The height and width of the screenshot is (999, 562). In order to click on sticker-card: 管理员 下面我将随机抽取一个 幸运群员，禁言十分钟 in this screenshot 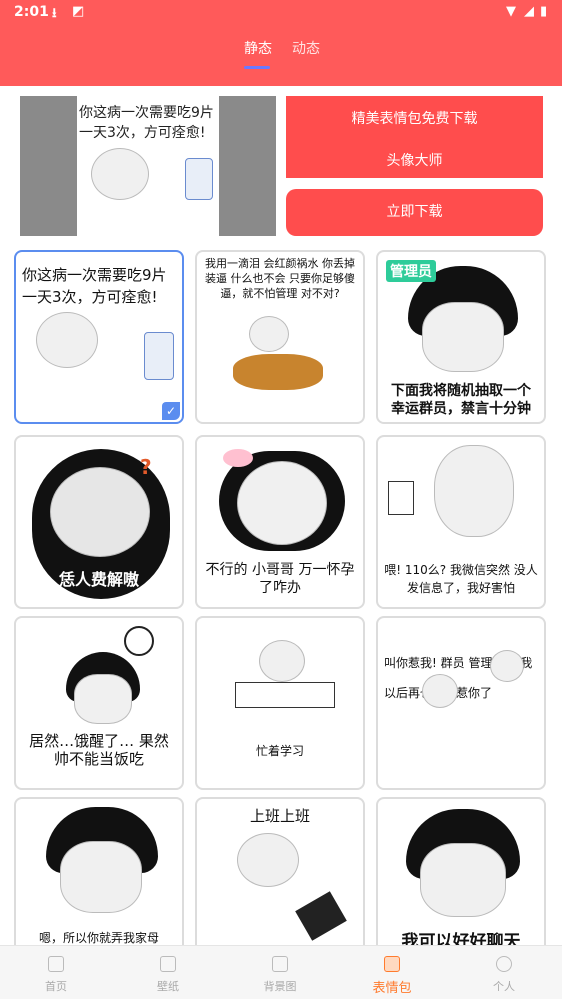, I will do `click(461, 337)`.